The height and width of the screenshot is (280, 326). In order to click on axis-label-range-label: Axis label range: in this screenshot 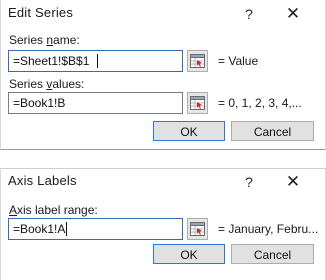, I will do `click(53, 210)`.